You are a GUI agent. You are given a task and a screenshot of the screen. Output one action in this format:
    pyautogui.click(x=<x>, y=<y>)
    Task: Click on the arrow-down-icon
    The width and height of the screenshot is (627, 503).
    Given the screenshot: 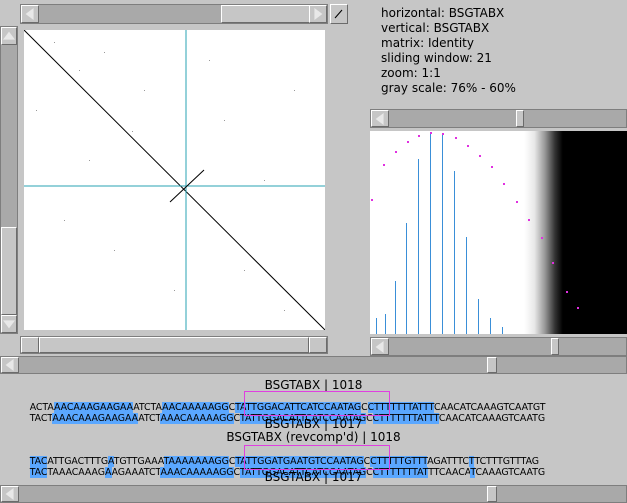 What is the action you would take?
    pyautogui.click(x=9, y=324)
    